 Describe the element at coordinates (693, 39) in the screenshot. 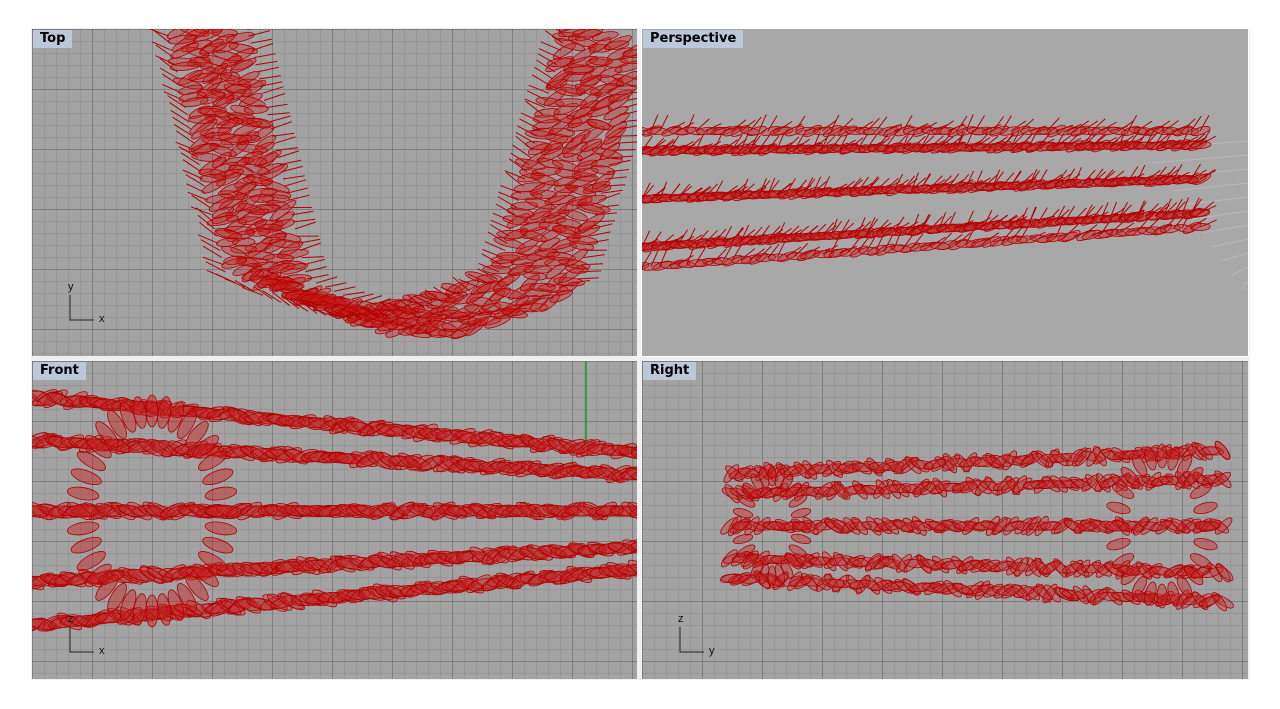

I see `viewport-label-perspective: Perspective` at that location.